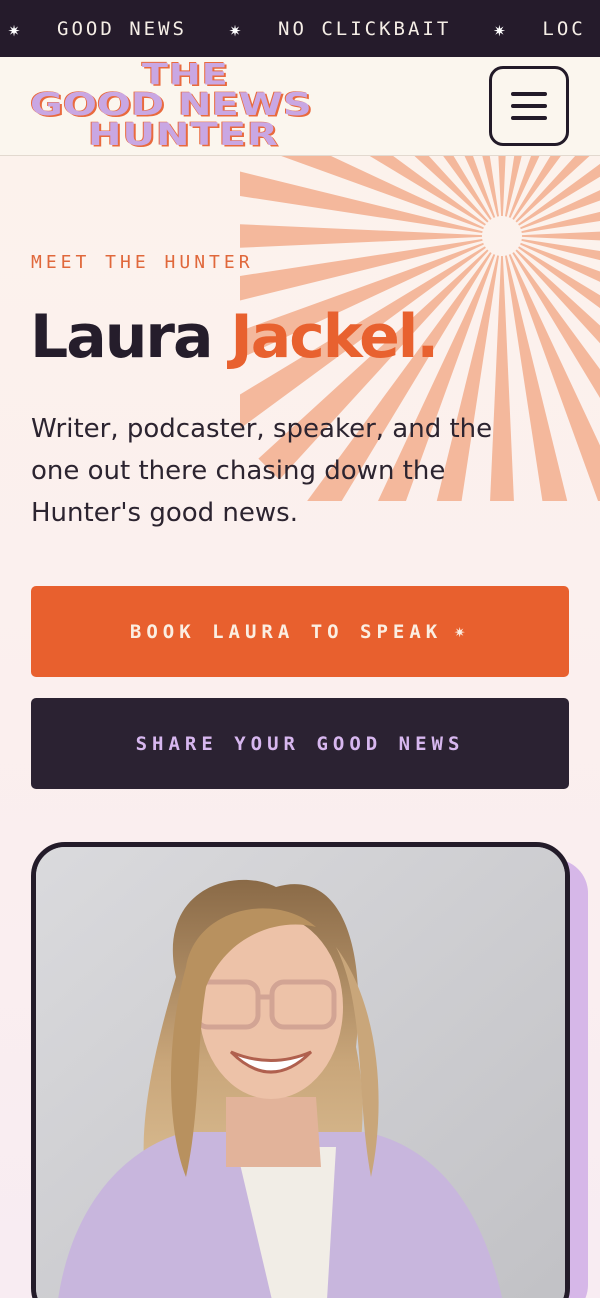 This screenshot has height=1298, width=600. I want to click on menu-button, so click(529, 106).